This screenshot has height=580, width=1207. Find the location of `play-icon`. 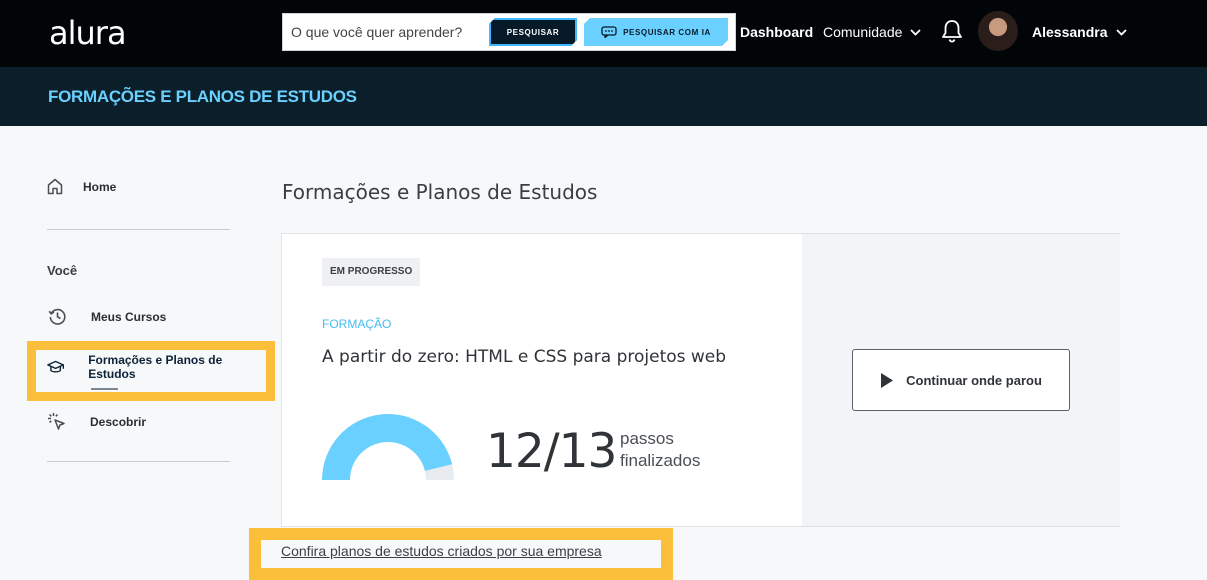

play-icon is located at coordinates (887, 380).